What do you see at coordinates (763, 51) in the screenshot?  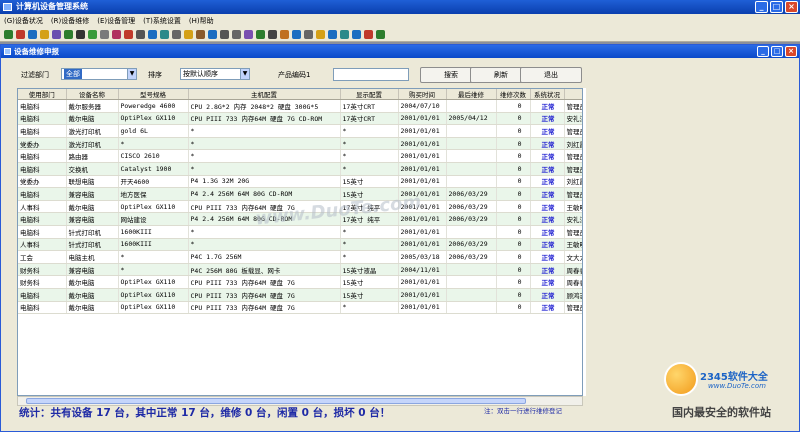 I see `child-minimize-button: _` at bounding box center [763, 51].